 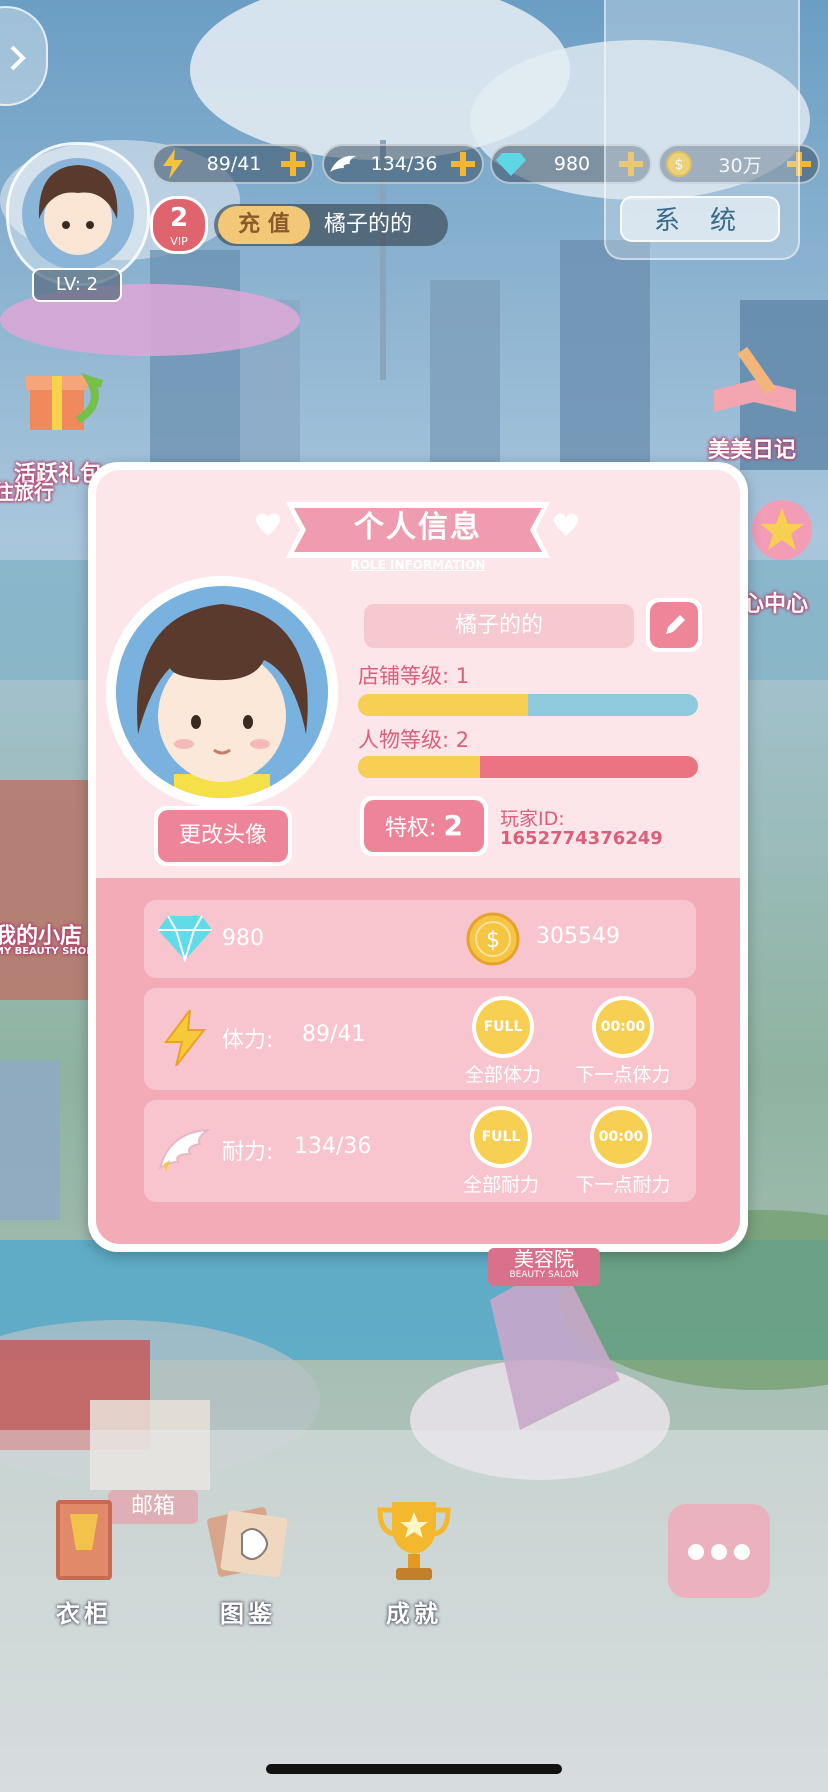 I want to click on achievement-nav: 成就, so click(x=414, y=1564).